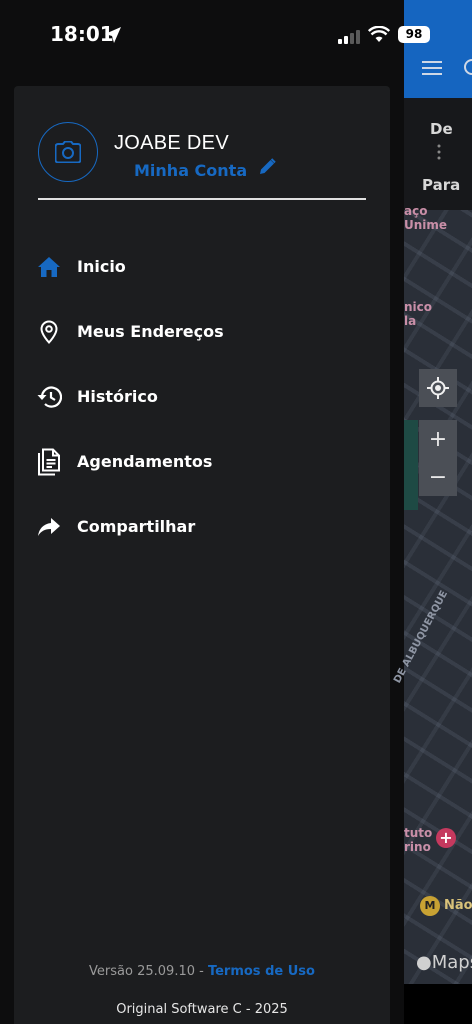 The image size is (472, 1024). I want to click on share-icon, so click(49, 527).